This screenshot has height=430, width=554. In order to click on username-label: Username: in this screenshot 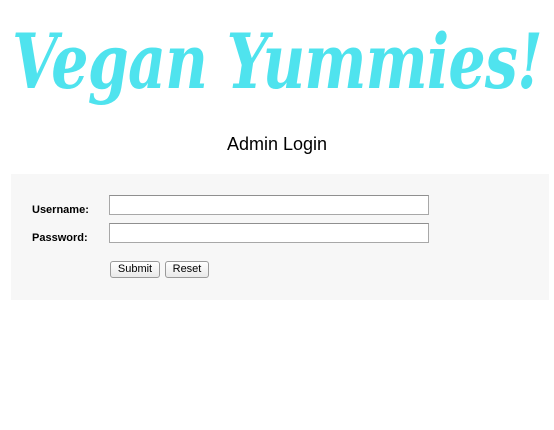, I will do `click(60, 210)`.